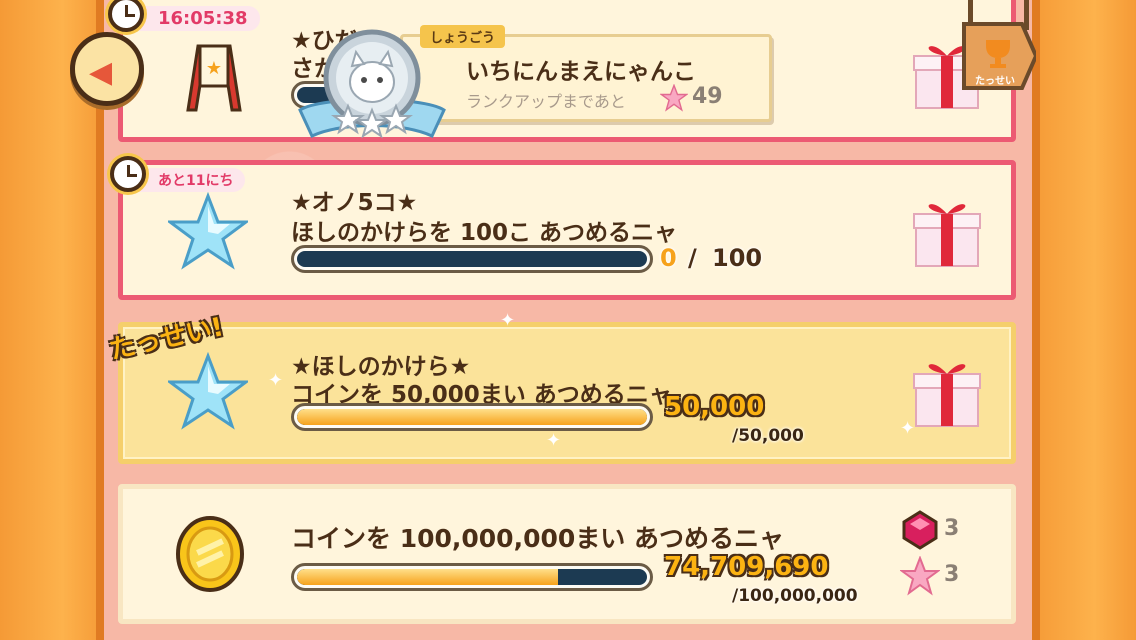 This screenshot has height=640, width=1136. What do you see at coordinates (484, 233) in the screenshot?
I see `mission-desc: ほしのかけらを 100こ あつめるニャ` at bounding box center [484, 233].